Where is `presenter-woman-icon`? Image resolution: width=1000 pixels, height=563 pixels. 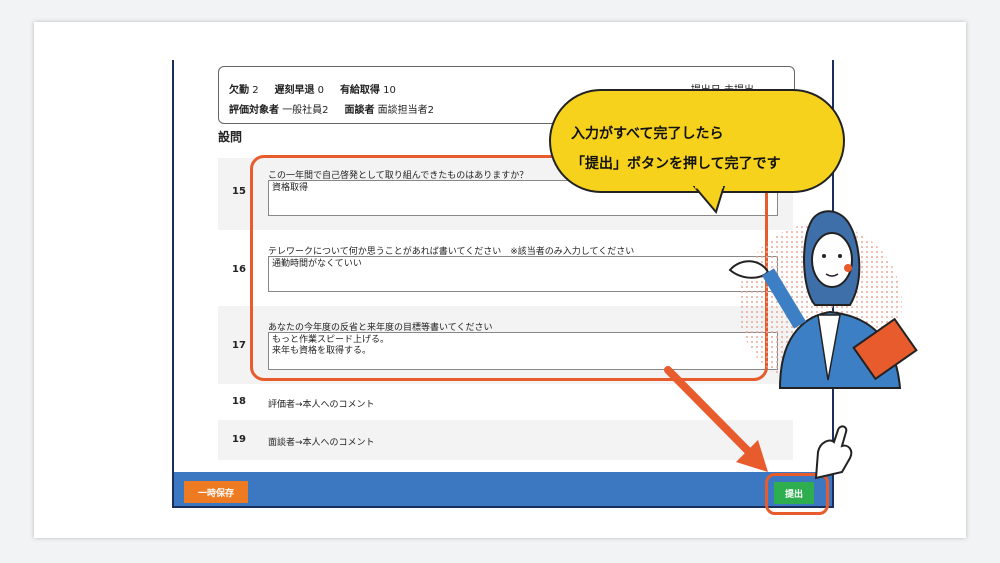 presenter-woman-icon is located at coordinates (819, 285).